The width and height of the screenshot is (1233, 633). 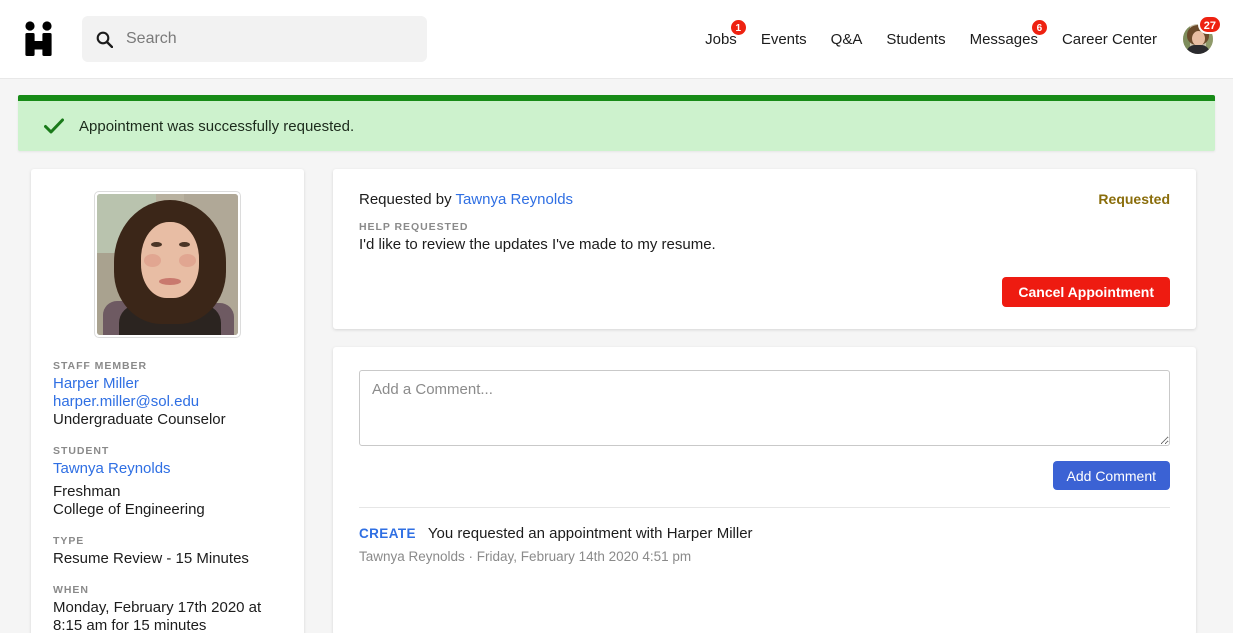 What do you see at coordinates (167, 469) in the screenshot?
I see `student-name-link: Tawnya Reynolds` at bounding box center [167, 469].